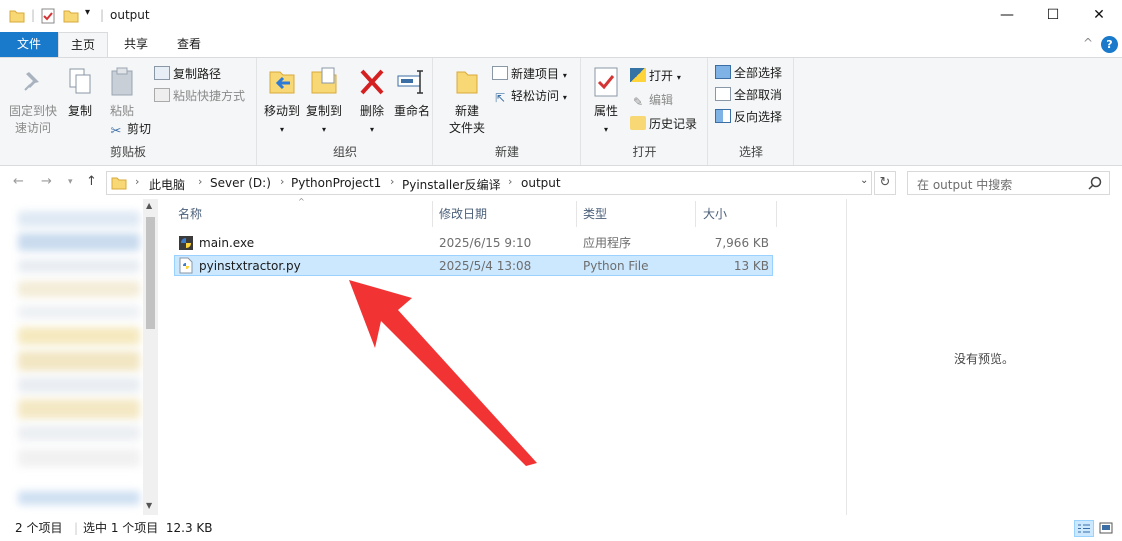 The image size is (1122, 541). What do you see at coordinates (984, 359) in the screenshot?
I see `preview-empty-text: 没有预览。` at bounding box center [984, 359].